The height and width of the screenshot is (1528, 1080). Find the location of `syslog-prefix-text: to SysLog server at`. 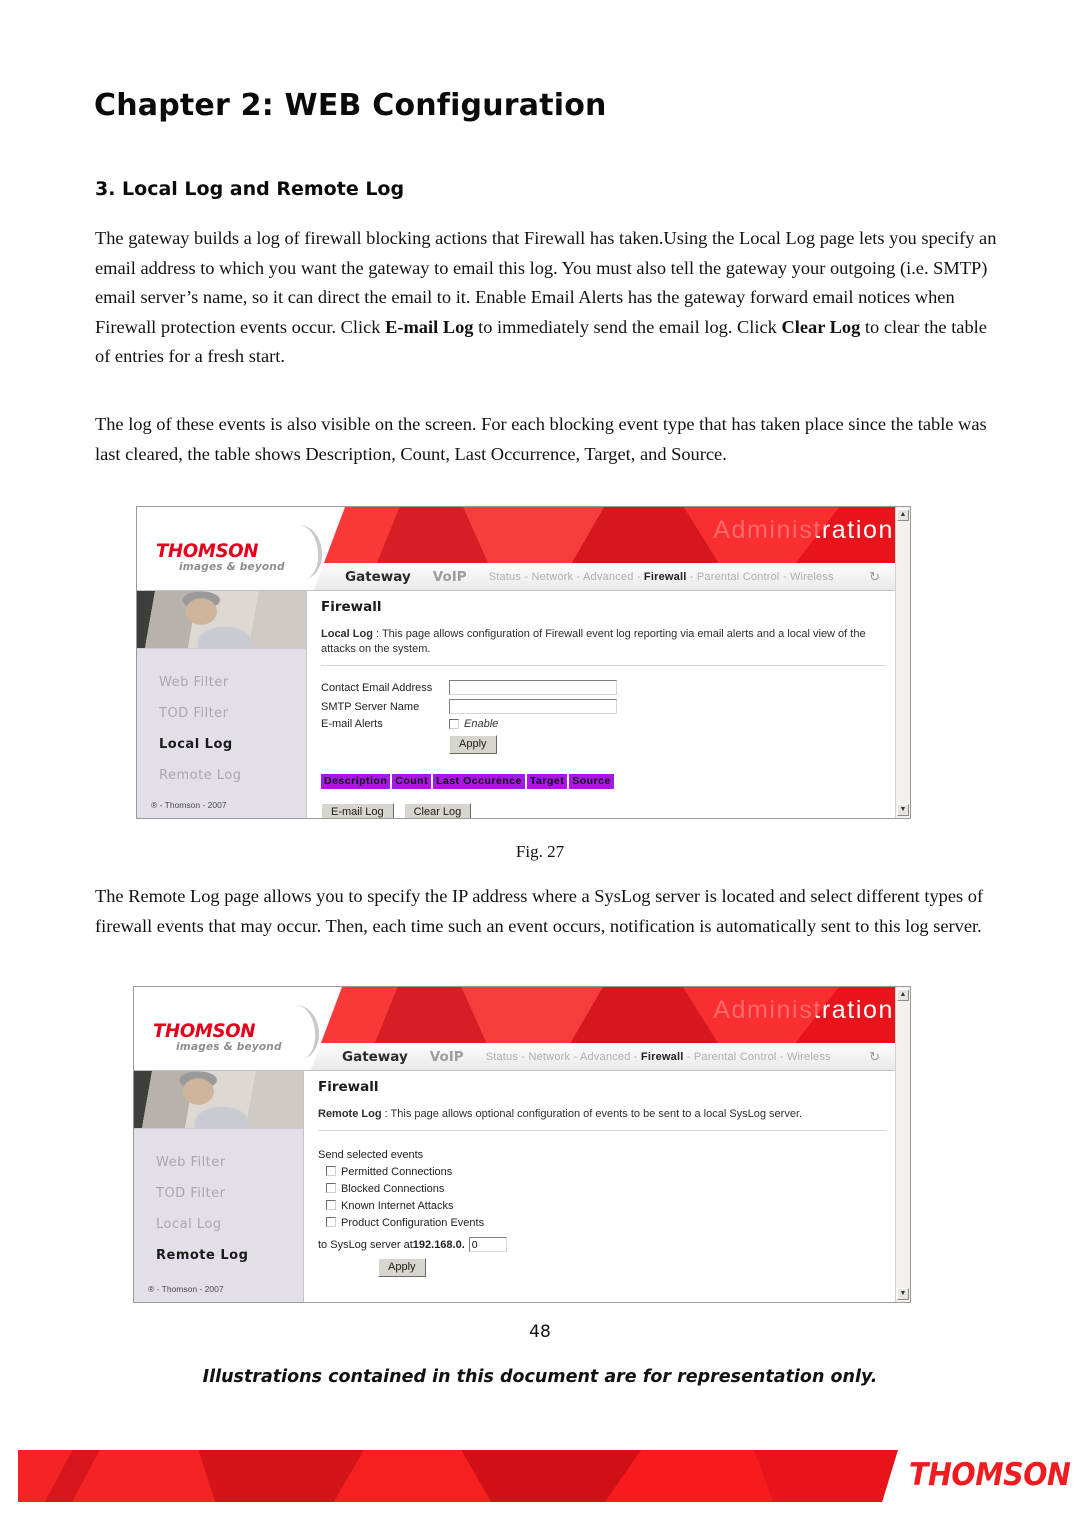

syslog-prefix-text: to SysLog server at is located at coordinates (365, 1244).